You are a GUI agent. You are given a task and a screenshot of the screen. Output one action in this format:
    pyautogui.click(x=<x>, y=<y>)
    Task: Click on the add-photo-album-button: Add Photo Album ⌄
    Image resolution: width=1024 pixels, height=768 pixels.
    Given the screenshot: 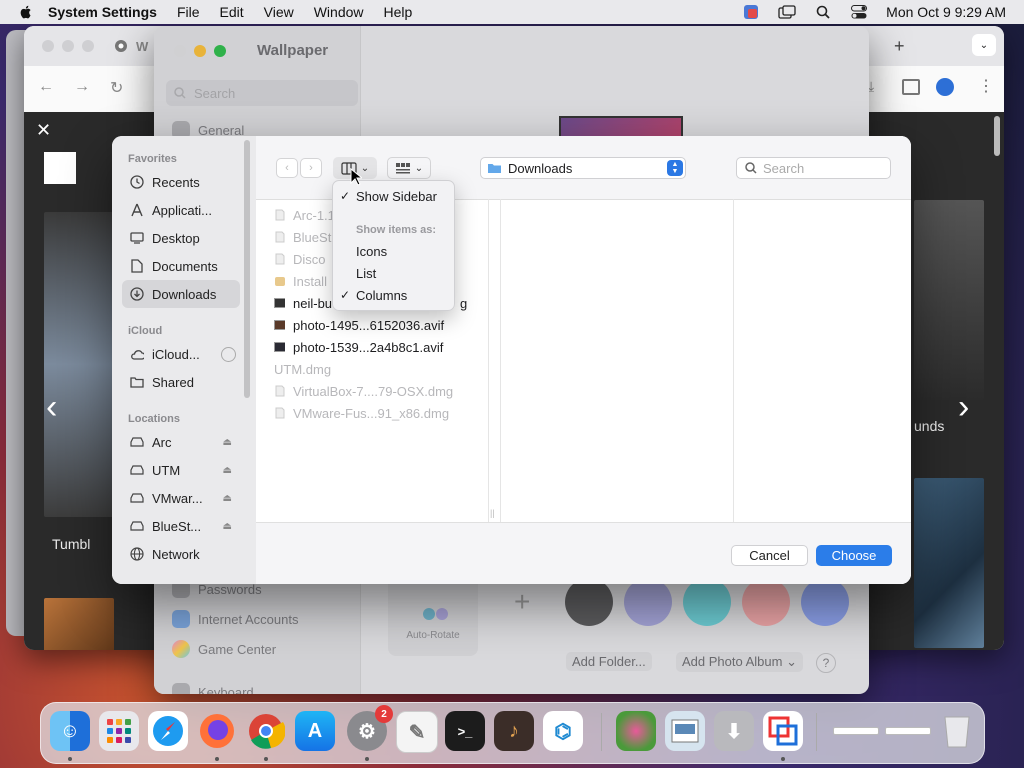 What is the action you would take?
    pyautogui.click(x=739, y=662)
    